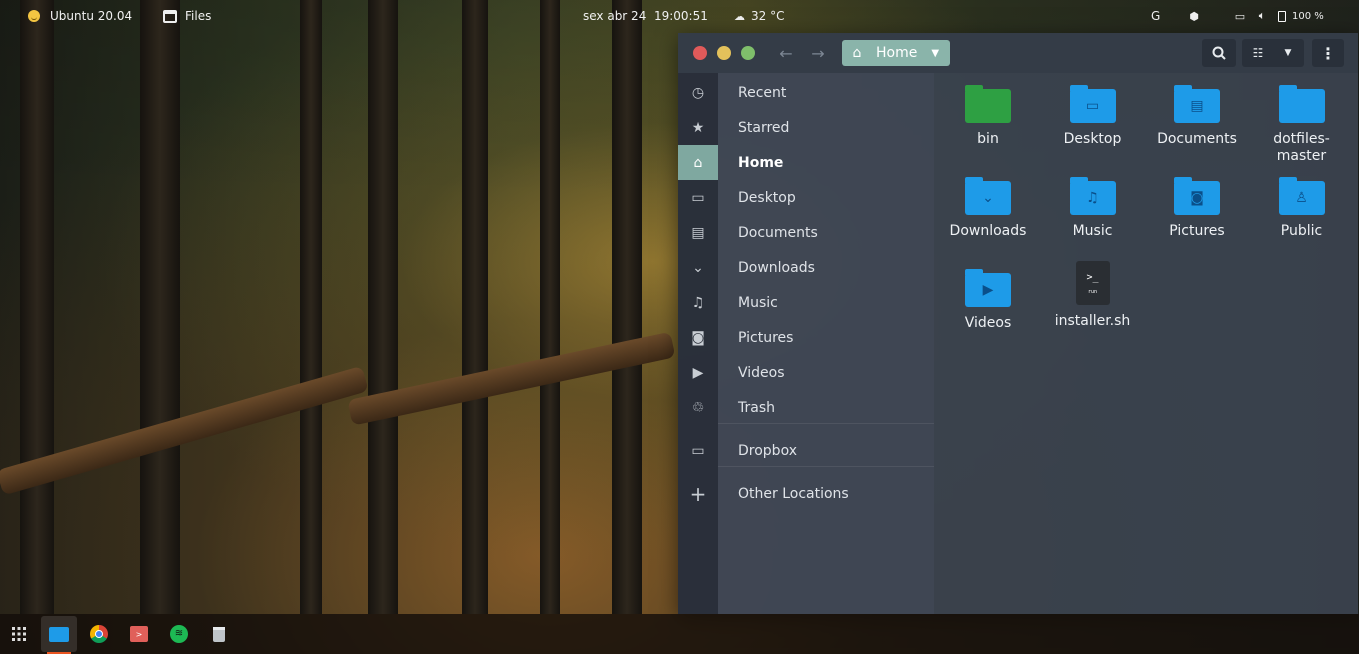 The image size is (1359, 654). What do you see at coordinates (1301, 147) in the screenshot?
I see `file-name: dotfiles- master` at bounding box center [1301, 147].